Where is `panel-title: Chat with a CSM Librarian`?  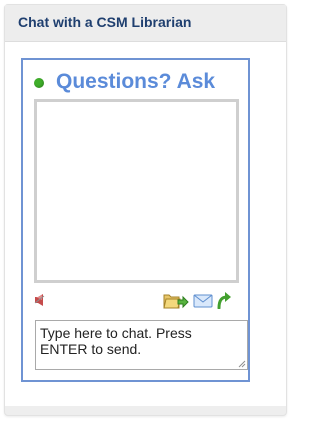
panel-title: Chat with a CSM Librarian is located at coordinates (105, 22).